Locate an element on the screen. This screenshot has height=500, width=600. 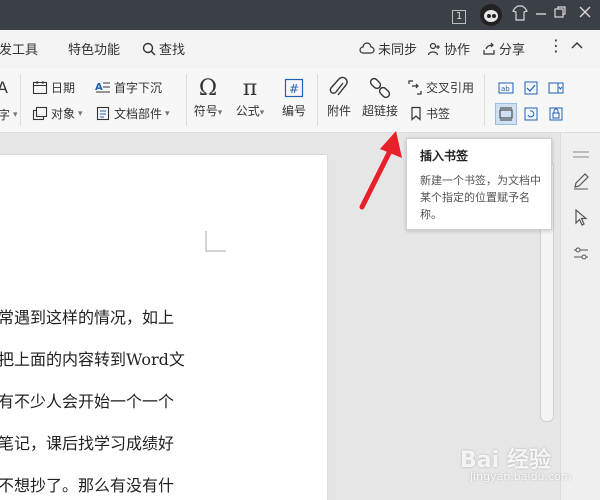
date-label: 日期 is located at coordinates (63, 88).